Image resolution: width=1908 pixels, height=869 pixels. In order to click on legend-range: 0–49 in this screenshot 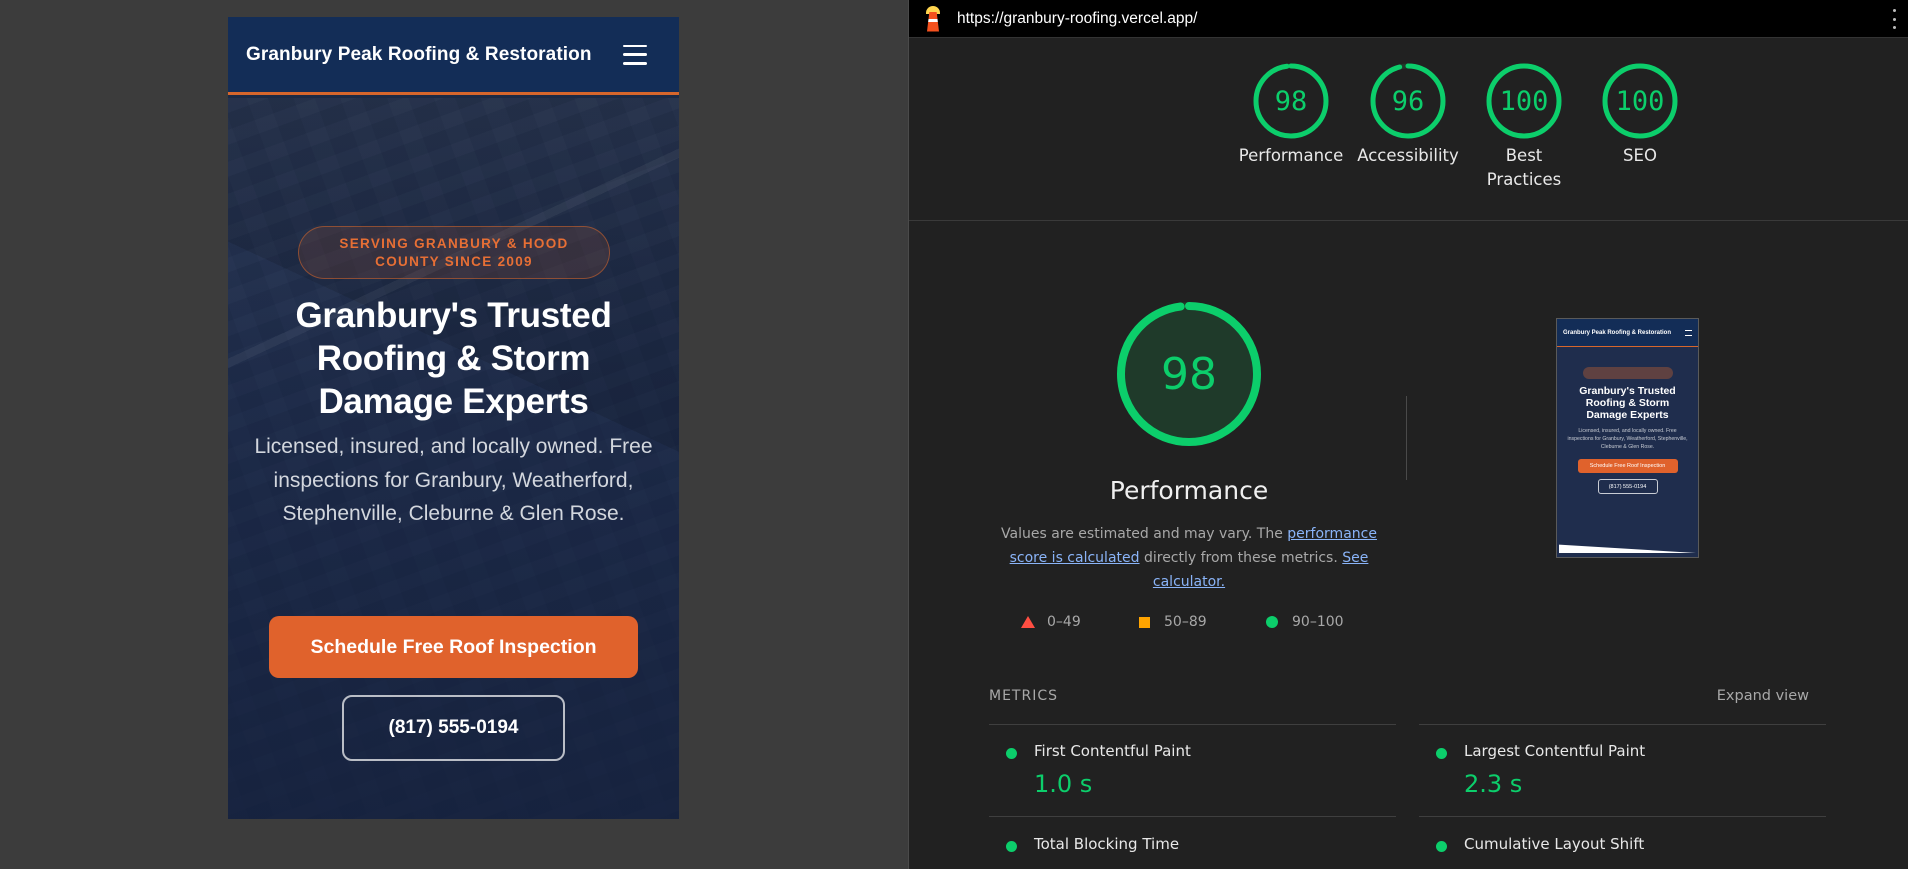, I will do `click(1064, 622)`.